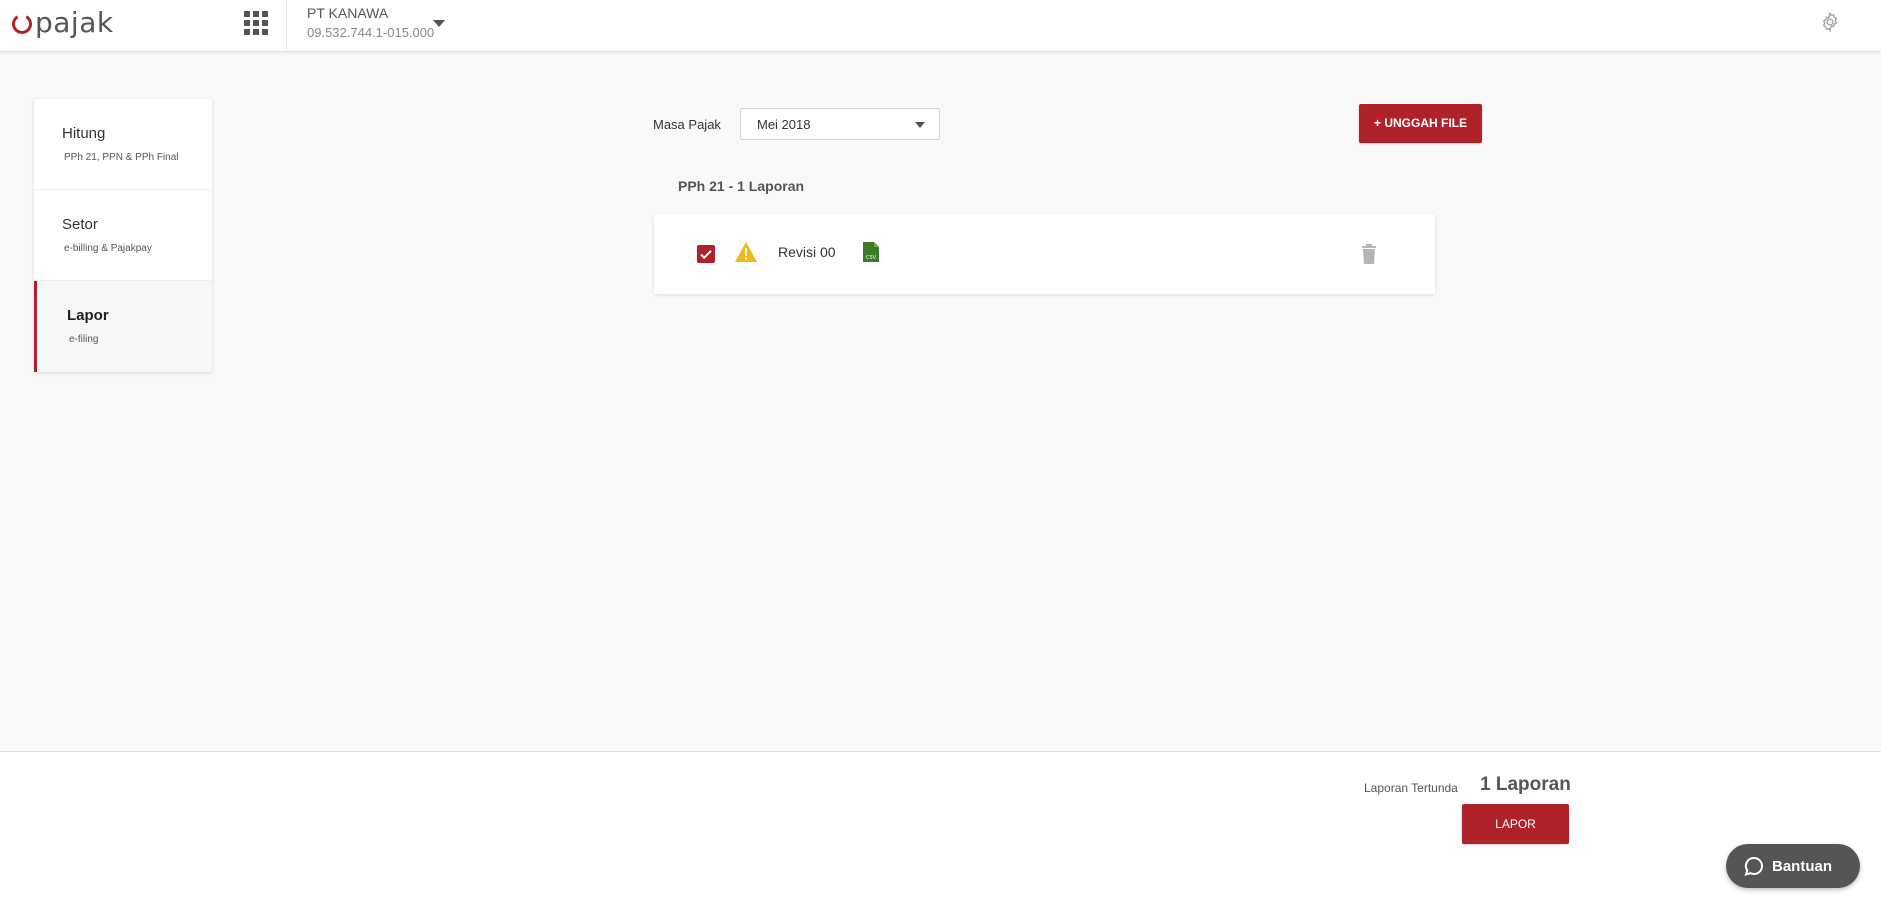 The height and width of the screenshot is (901, 1881). What do you see at coordinates (840, 124) in the screenshot?
I see `masa-pajak-select: Mei 2018` at bounding box center [840, 124].